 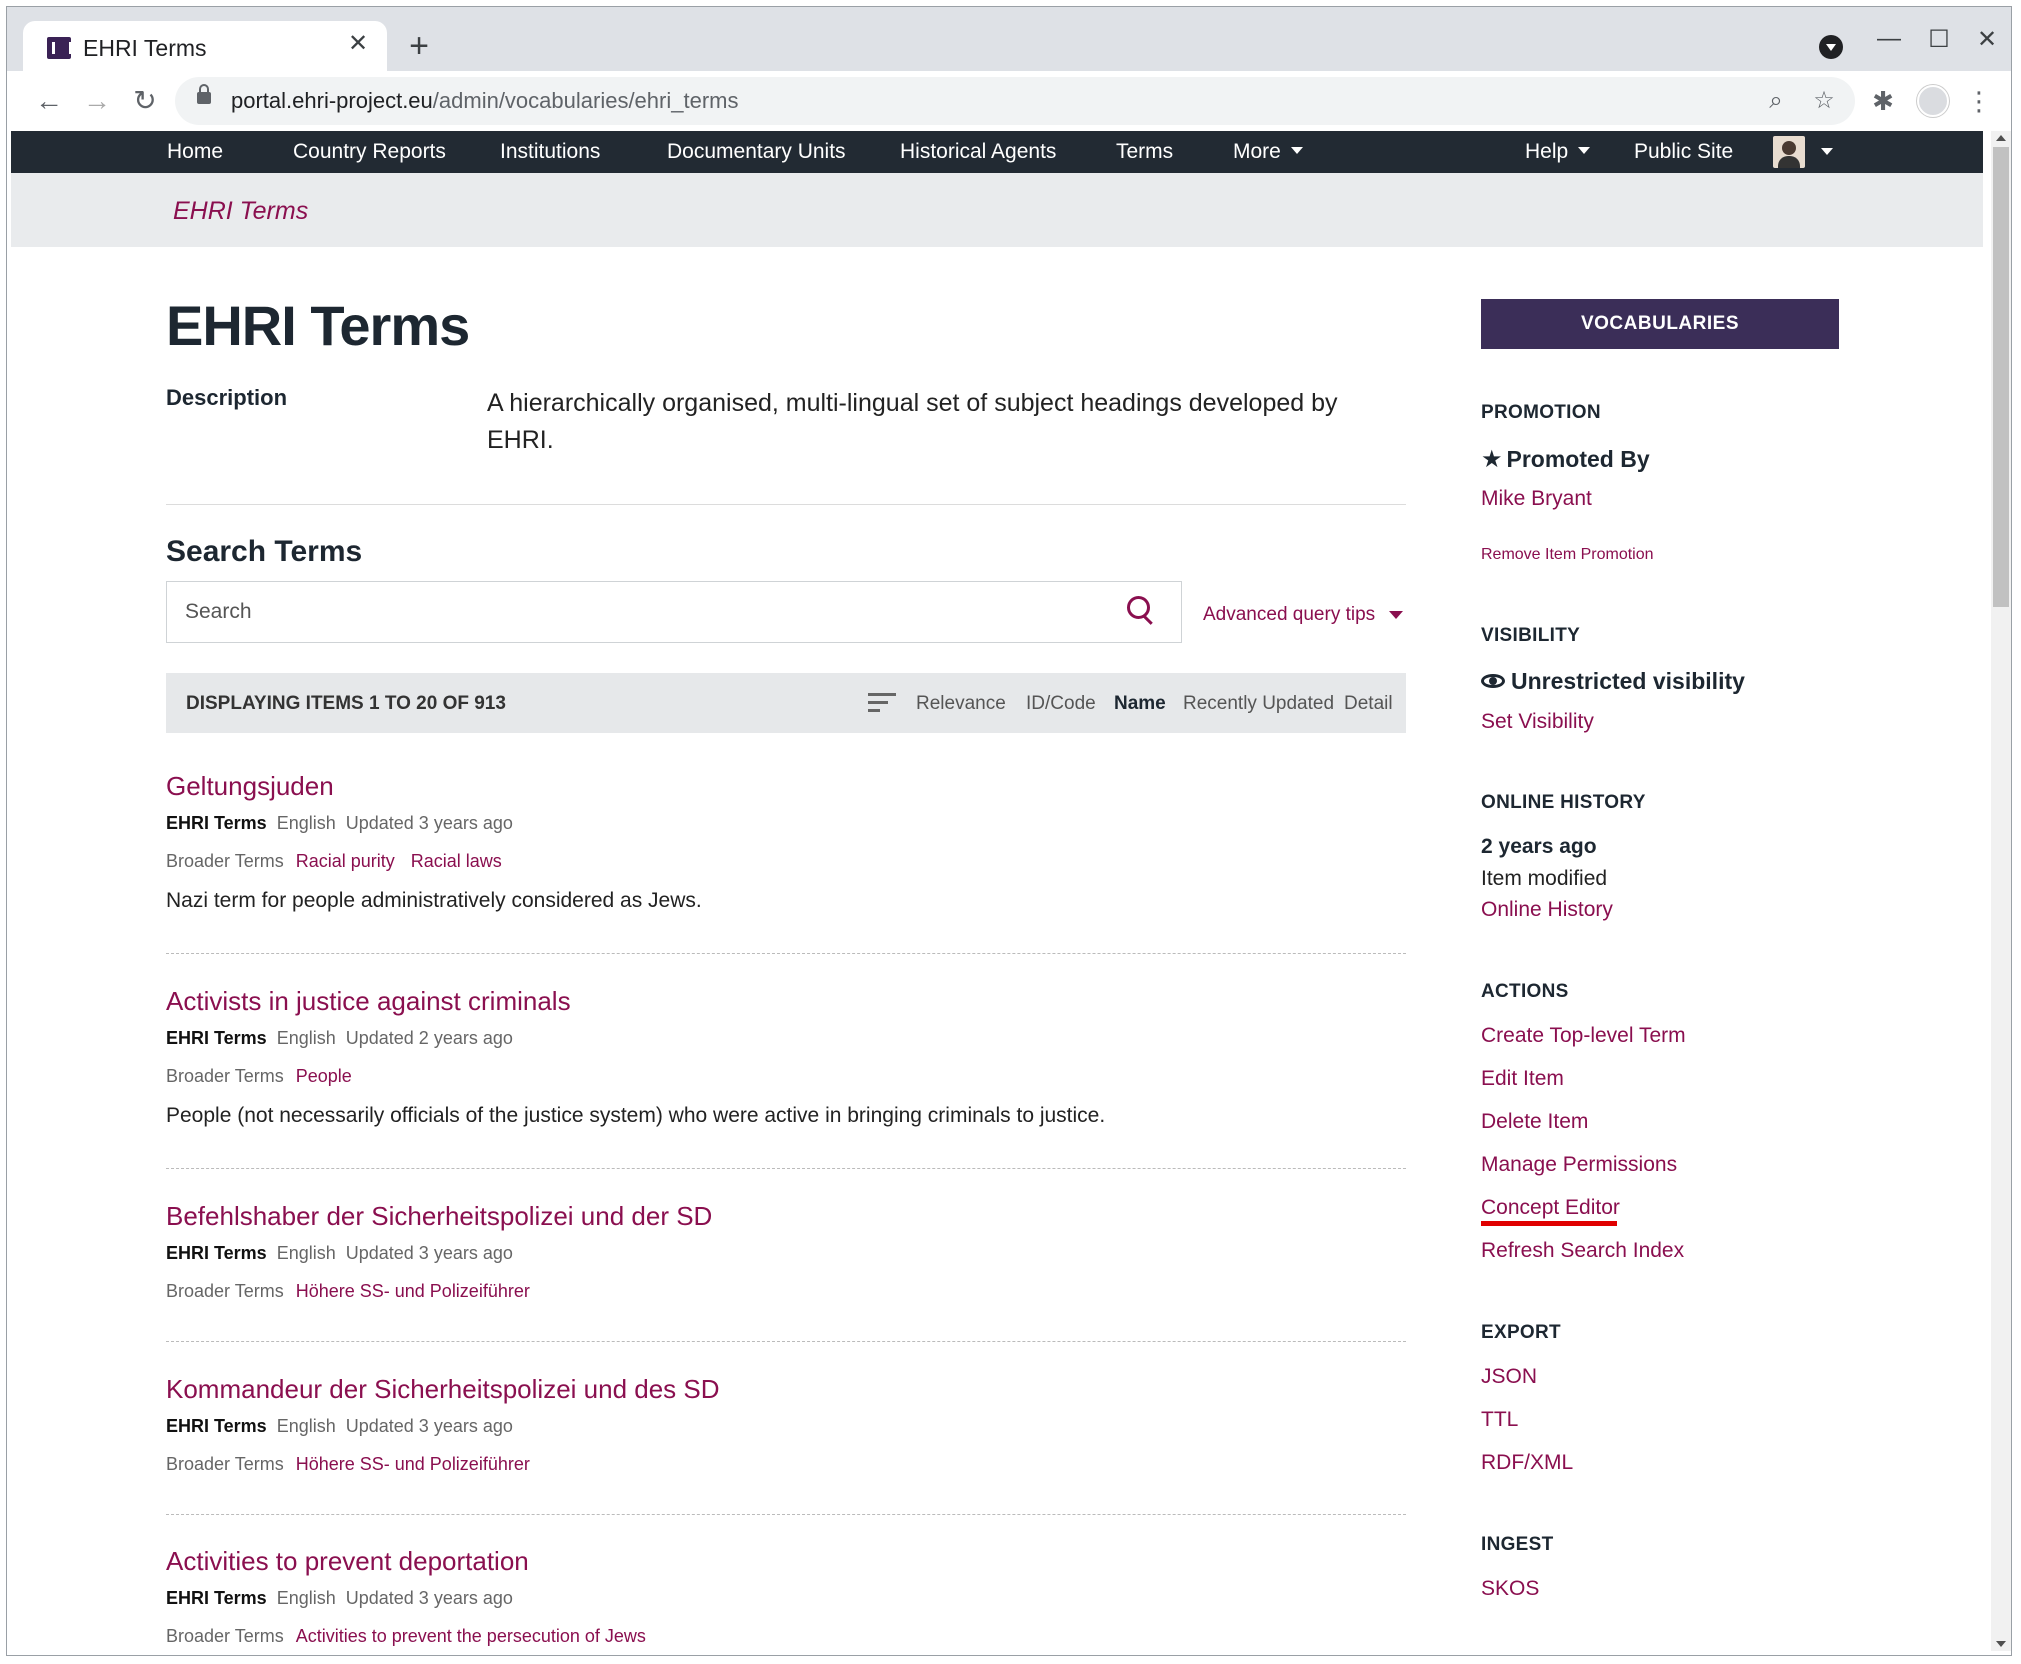 What do you see at coordinates (1539, 846) in the screenshot?
I see `history-when: 2 years ago` at bounding box center [1539, 846].